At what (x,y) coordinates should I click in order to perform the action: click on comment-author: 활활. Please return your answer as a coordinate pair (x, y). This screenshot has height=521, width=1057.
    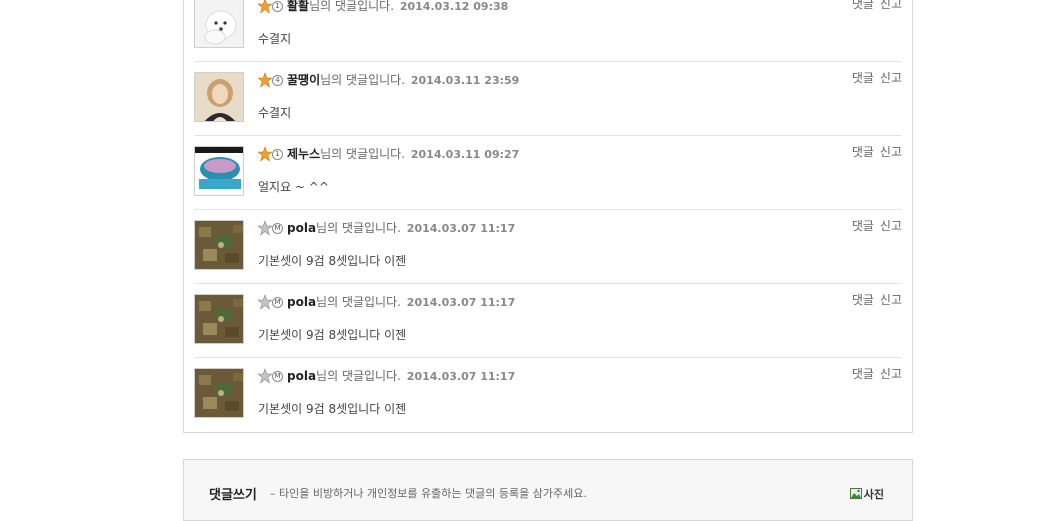
    Looking at the image, I should click on (298, 6).